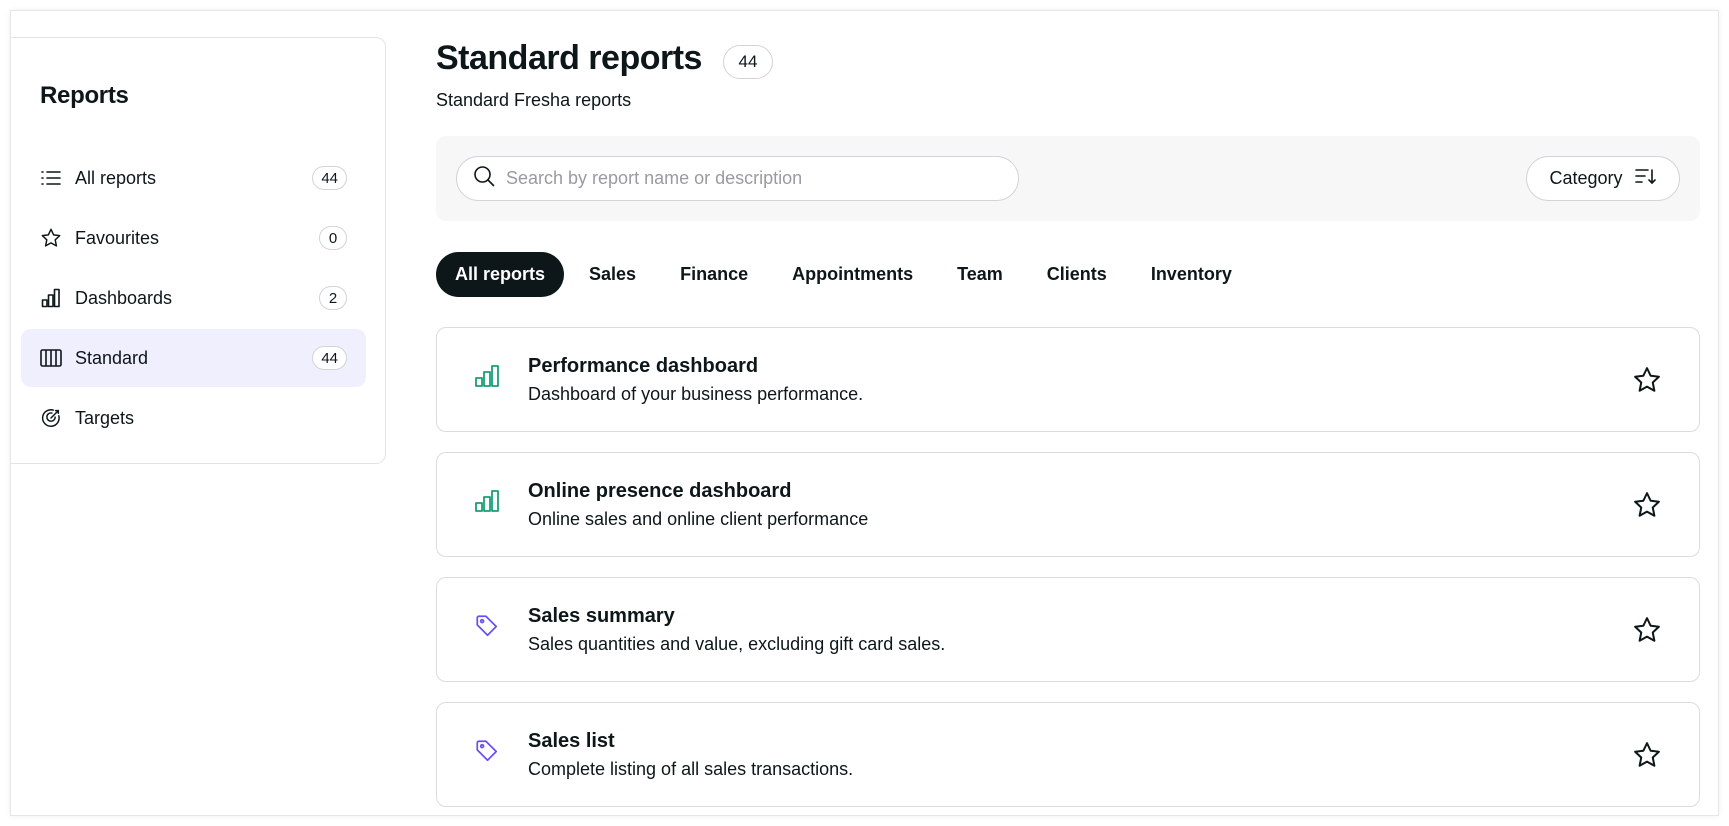 This screenshot has height=826, width=1729. Describe the element at coordinates (51, 298) in the screenshot. I see `bar-chart-icon` at that location.